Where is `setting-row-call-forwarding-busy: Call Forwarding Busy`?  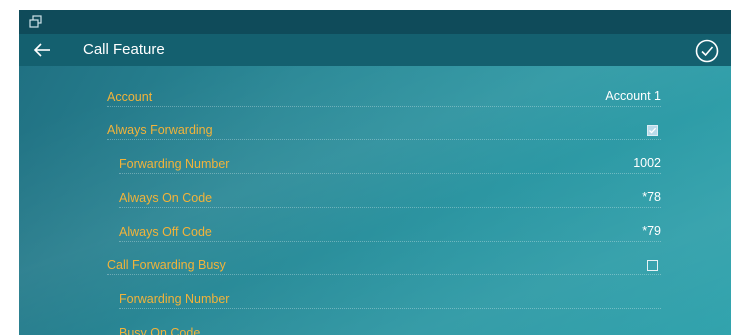 setting-row-call-forwarding-busy: Call Forwarding Busy is located at coordinates (384, 263).